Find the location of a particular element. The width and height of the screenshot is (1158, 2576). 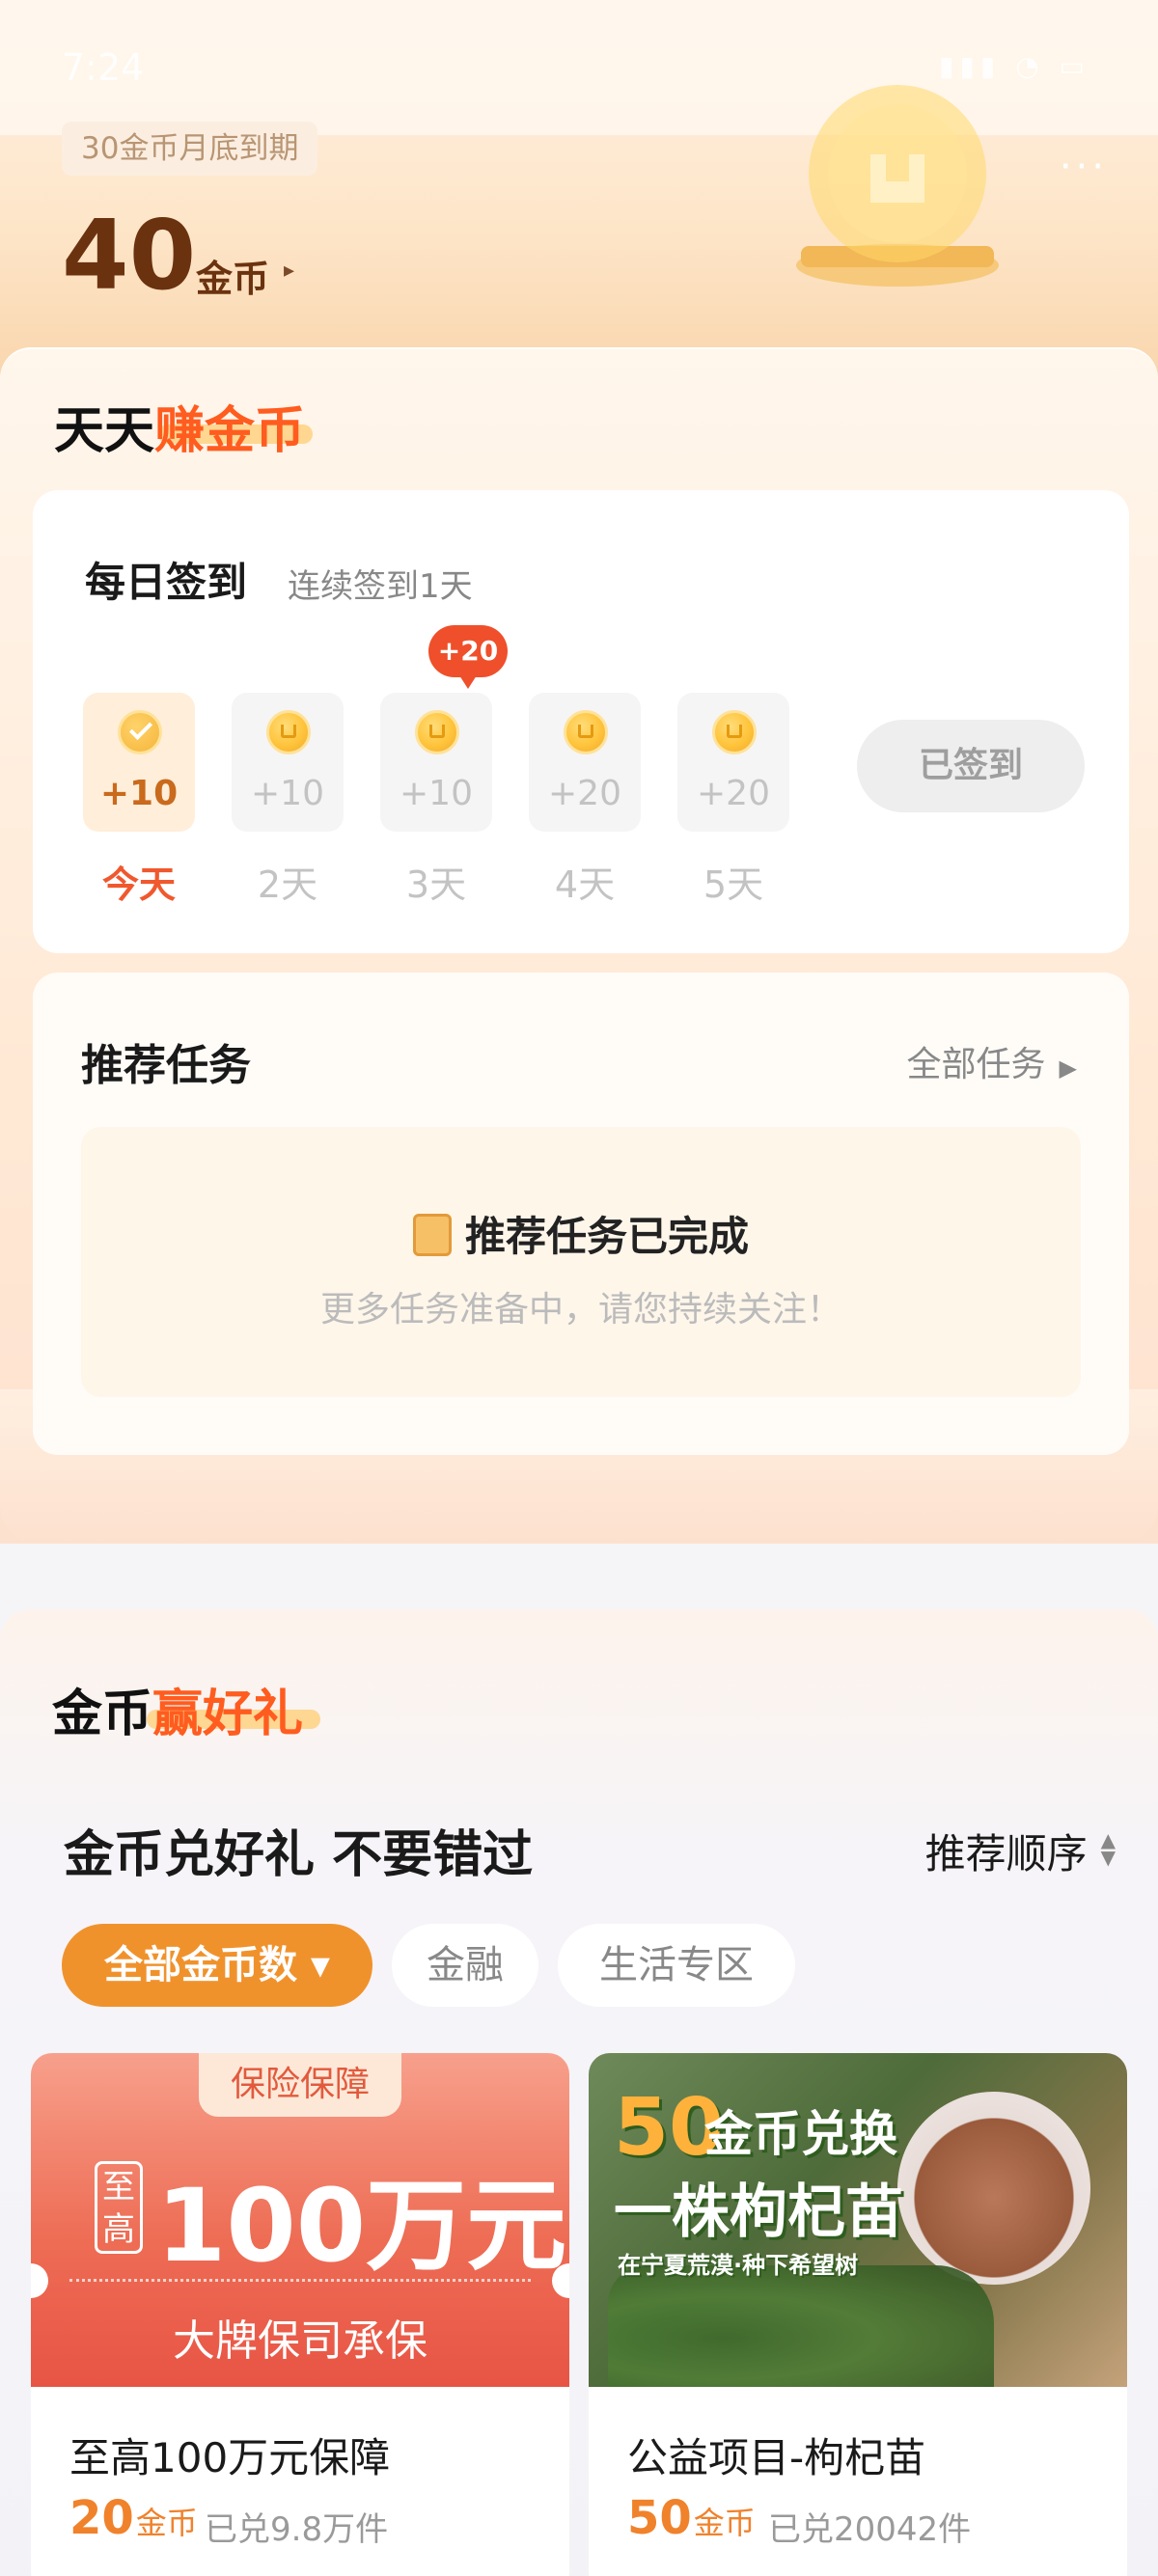

more-icon: ··· is located at coordinates (1084, 167).